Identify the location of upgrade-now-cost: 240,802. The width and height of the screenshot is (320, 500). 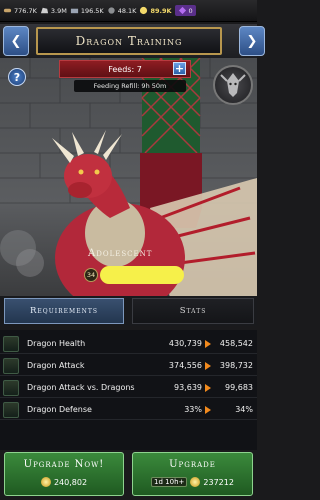
(64, 482).